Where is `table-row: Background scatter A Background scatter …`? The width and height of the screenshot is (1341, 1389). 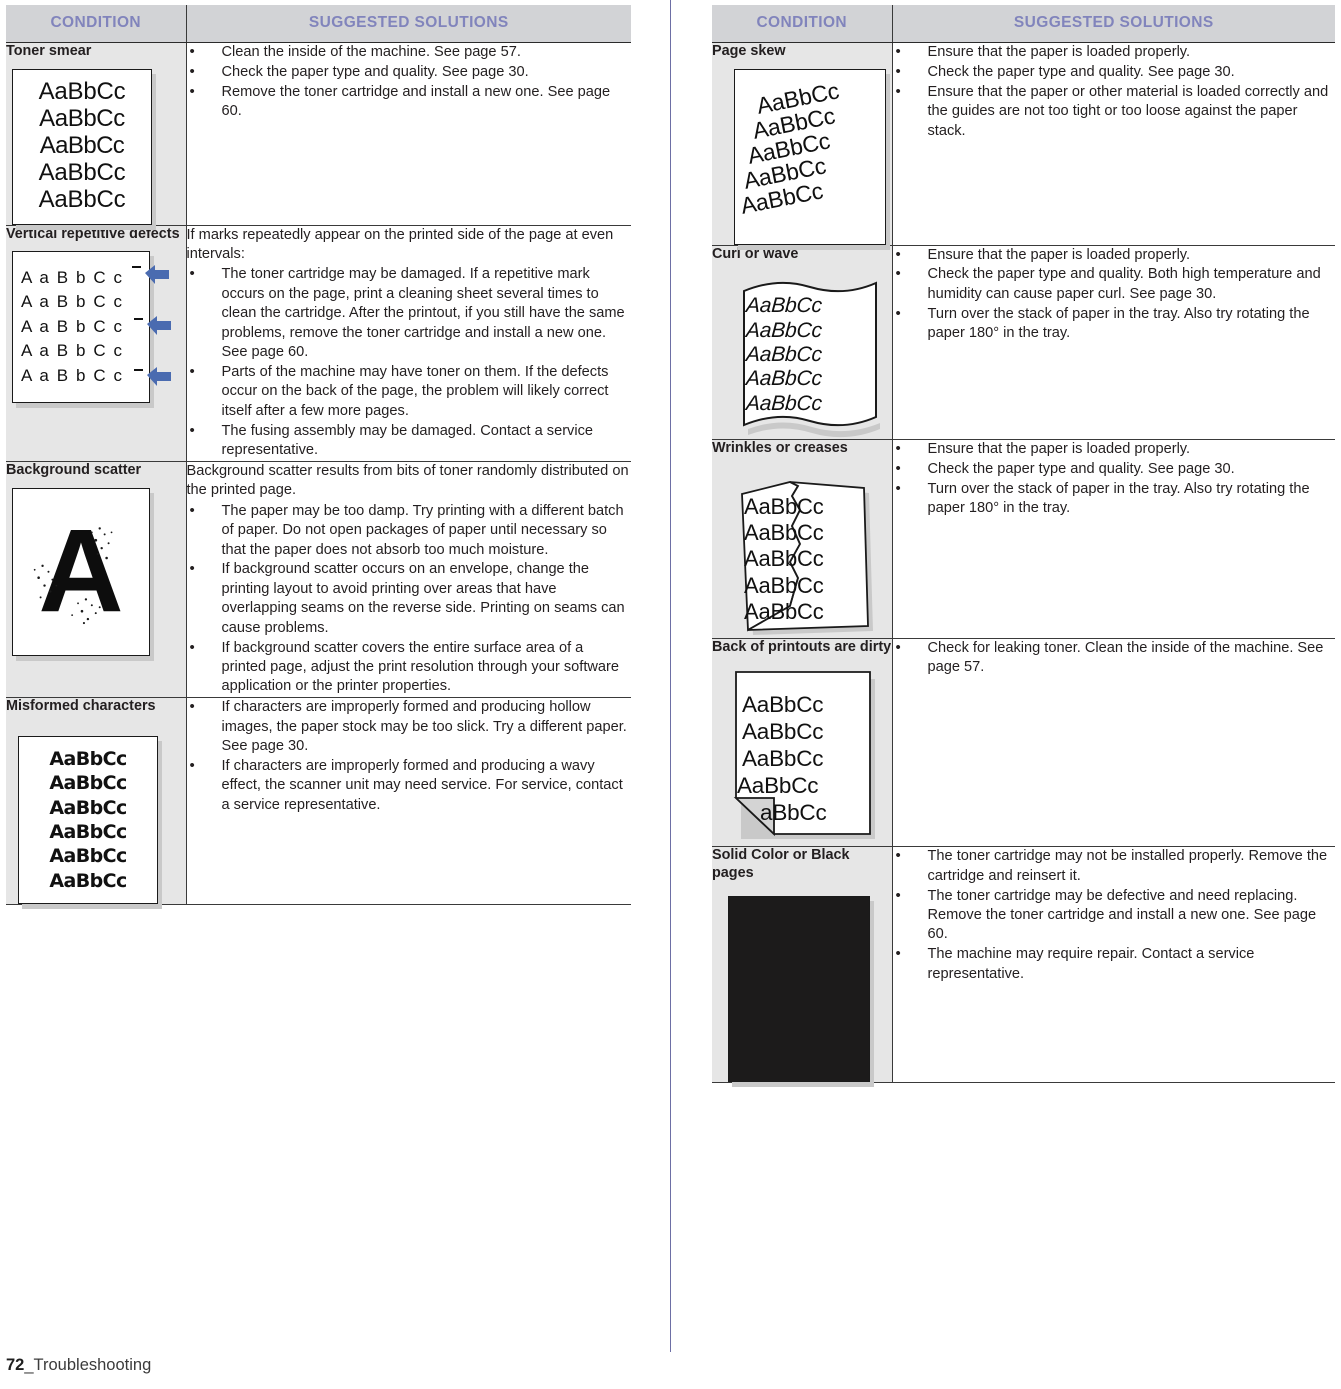 table-row: Background scatter A Background scatter … is located at coordinates (319, 580).